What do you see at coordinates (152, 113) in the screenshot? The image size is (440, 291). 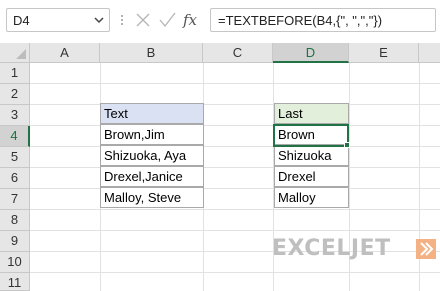 I see `cell-b3-header: Text` at bounding box center [152, 113].